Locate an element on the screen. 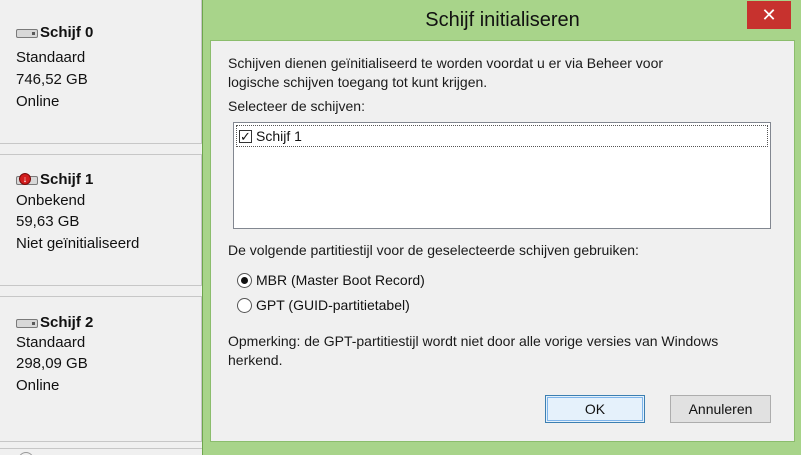  disk-type: Onbekend is located at coordinates (51, 200).